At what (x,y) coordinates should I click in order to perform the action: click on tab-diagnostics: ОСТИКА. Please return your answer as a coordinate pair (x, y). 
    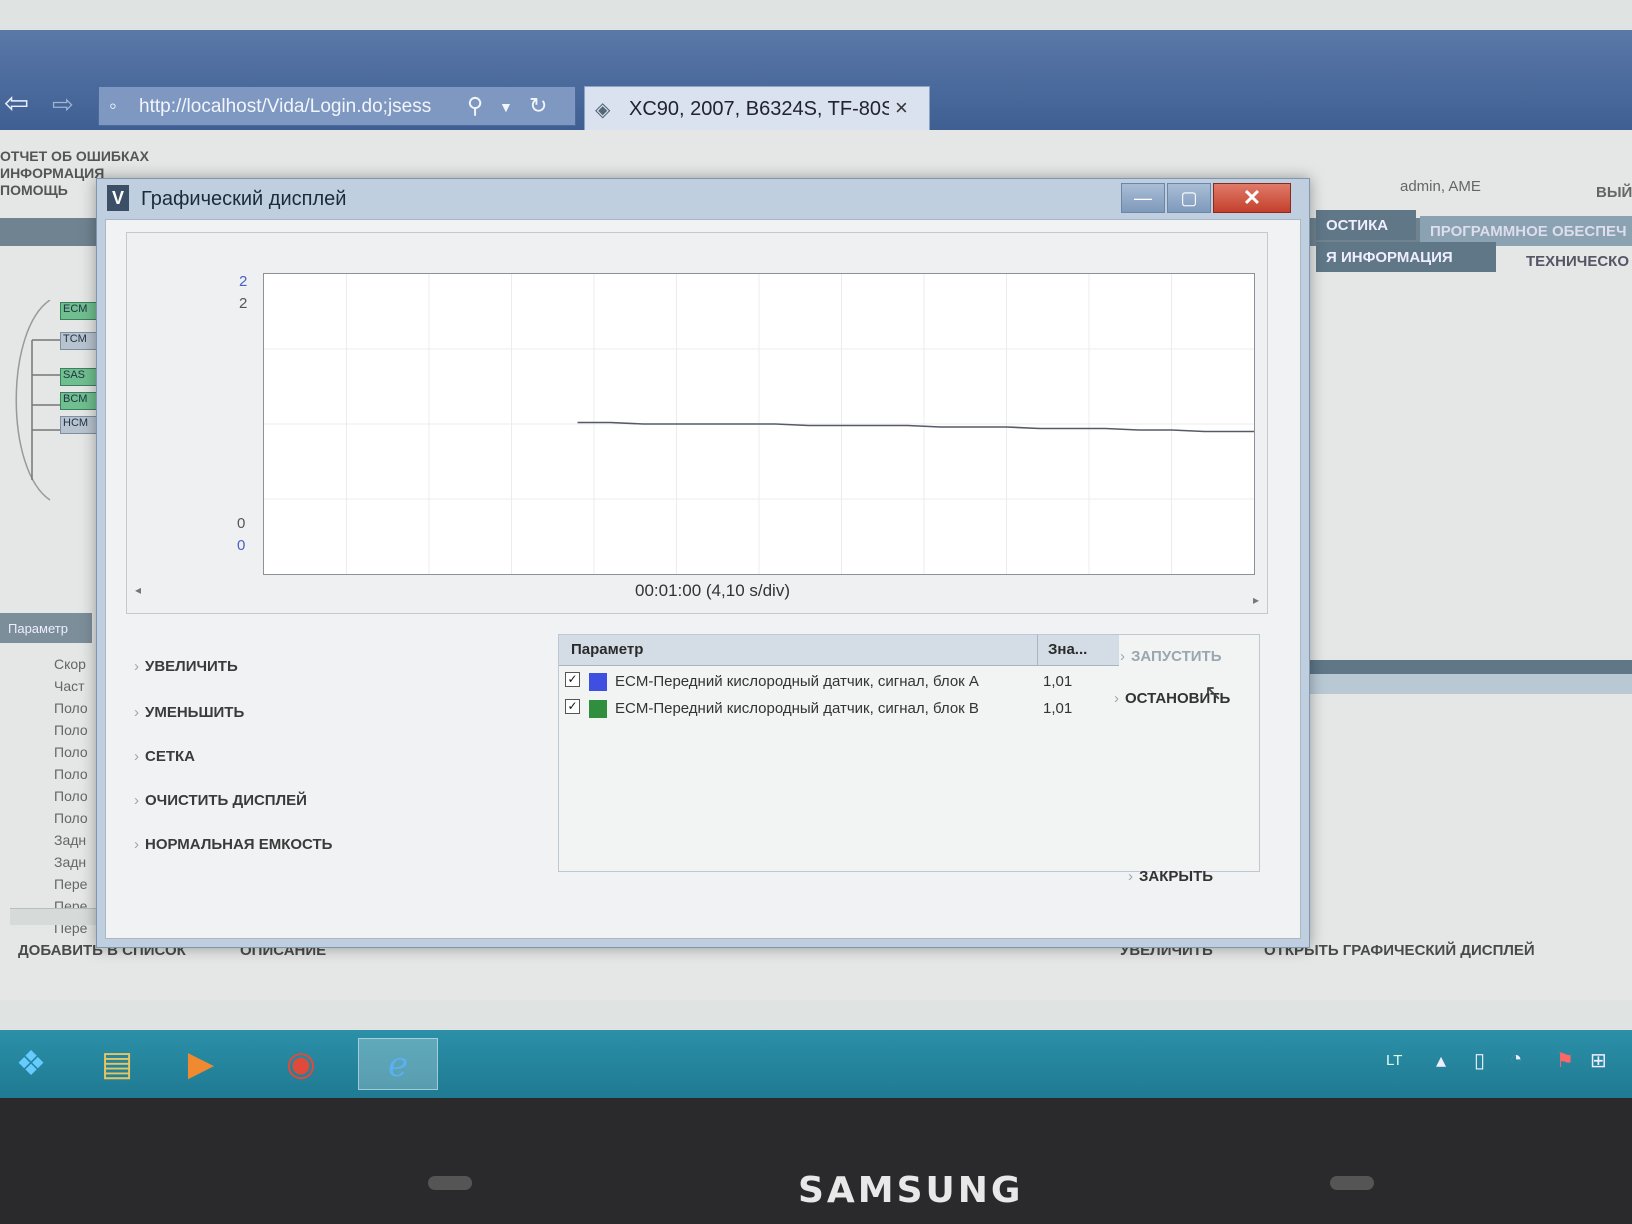
    Looking at the image, I should click on (1366, 225).